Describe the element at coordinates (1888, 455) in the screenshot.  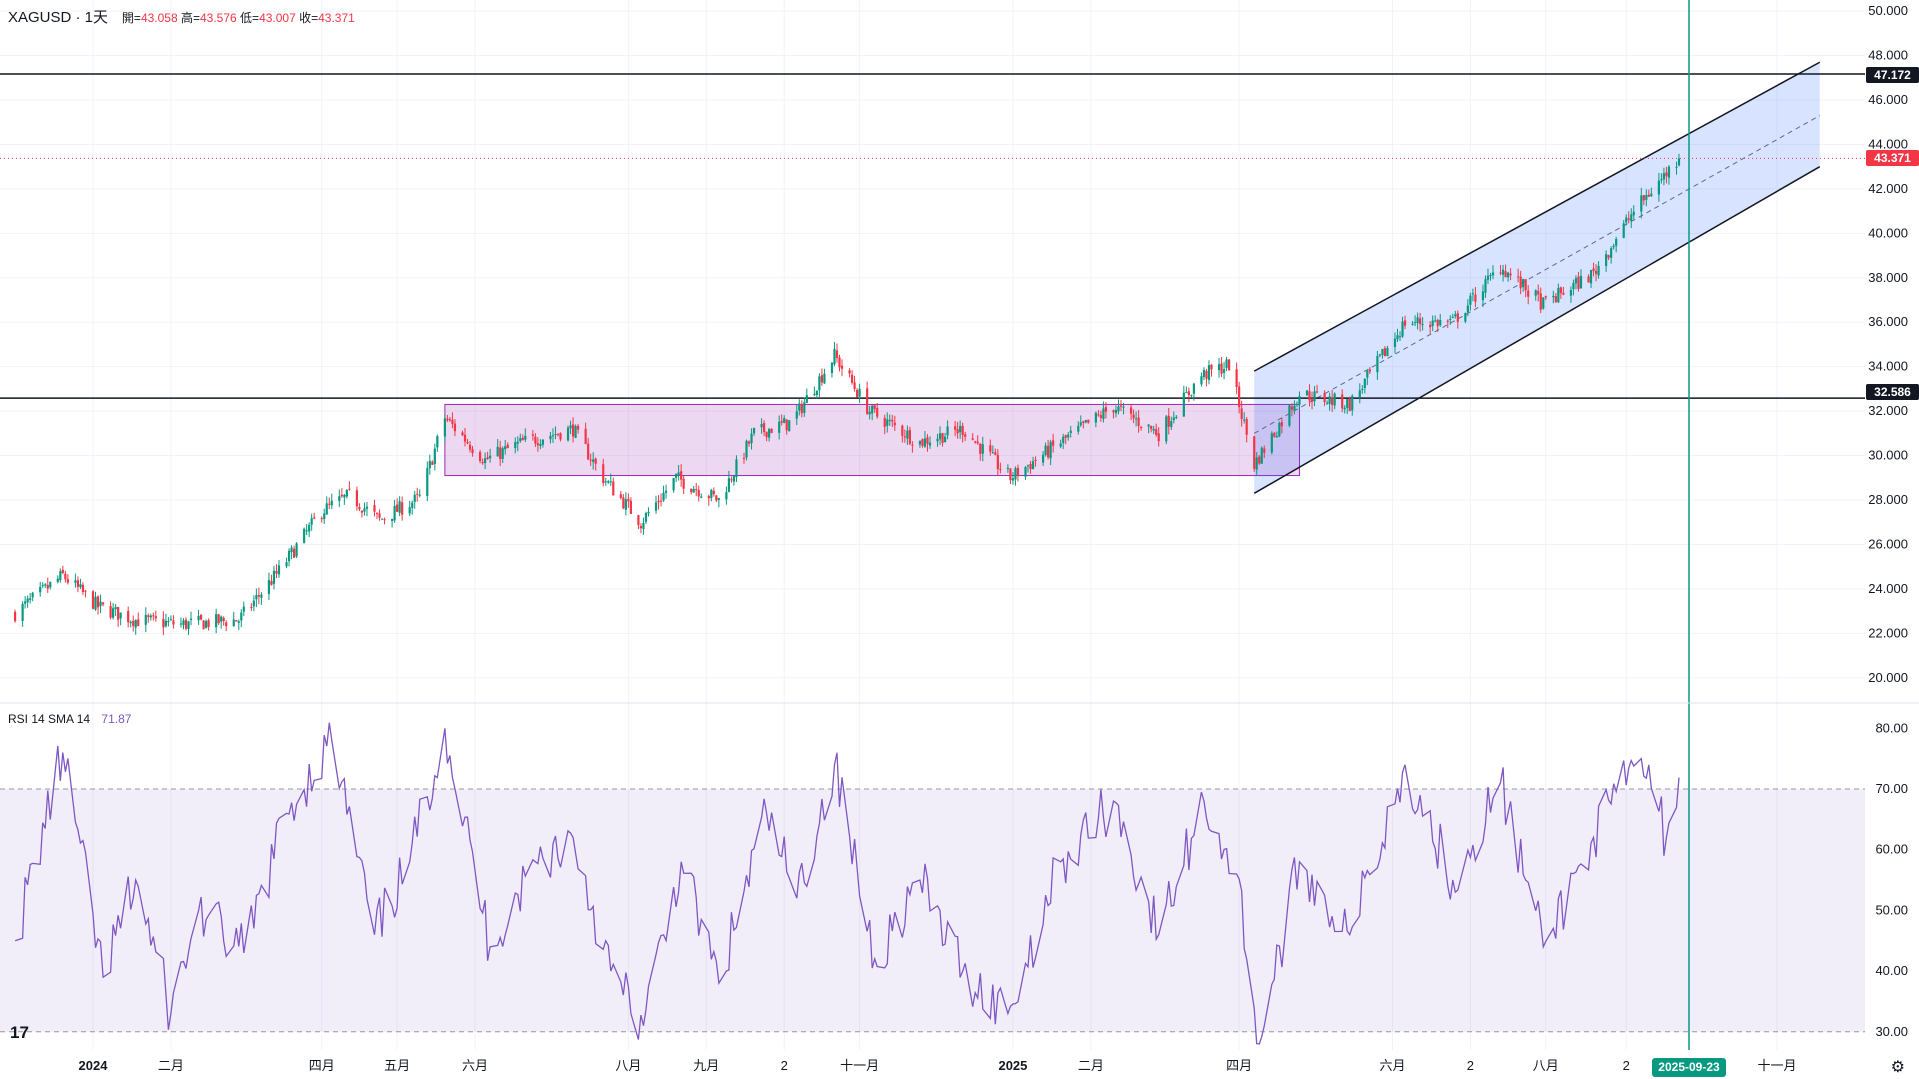
I see `price-tick-label: 30.000` at that location.